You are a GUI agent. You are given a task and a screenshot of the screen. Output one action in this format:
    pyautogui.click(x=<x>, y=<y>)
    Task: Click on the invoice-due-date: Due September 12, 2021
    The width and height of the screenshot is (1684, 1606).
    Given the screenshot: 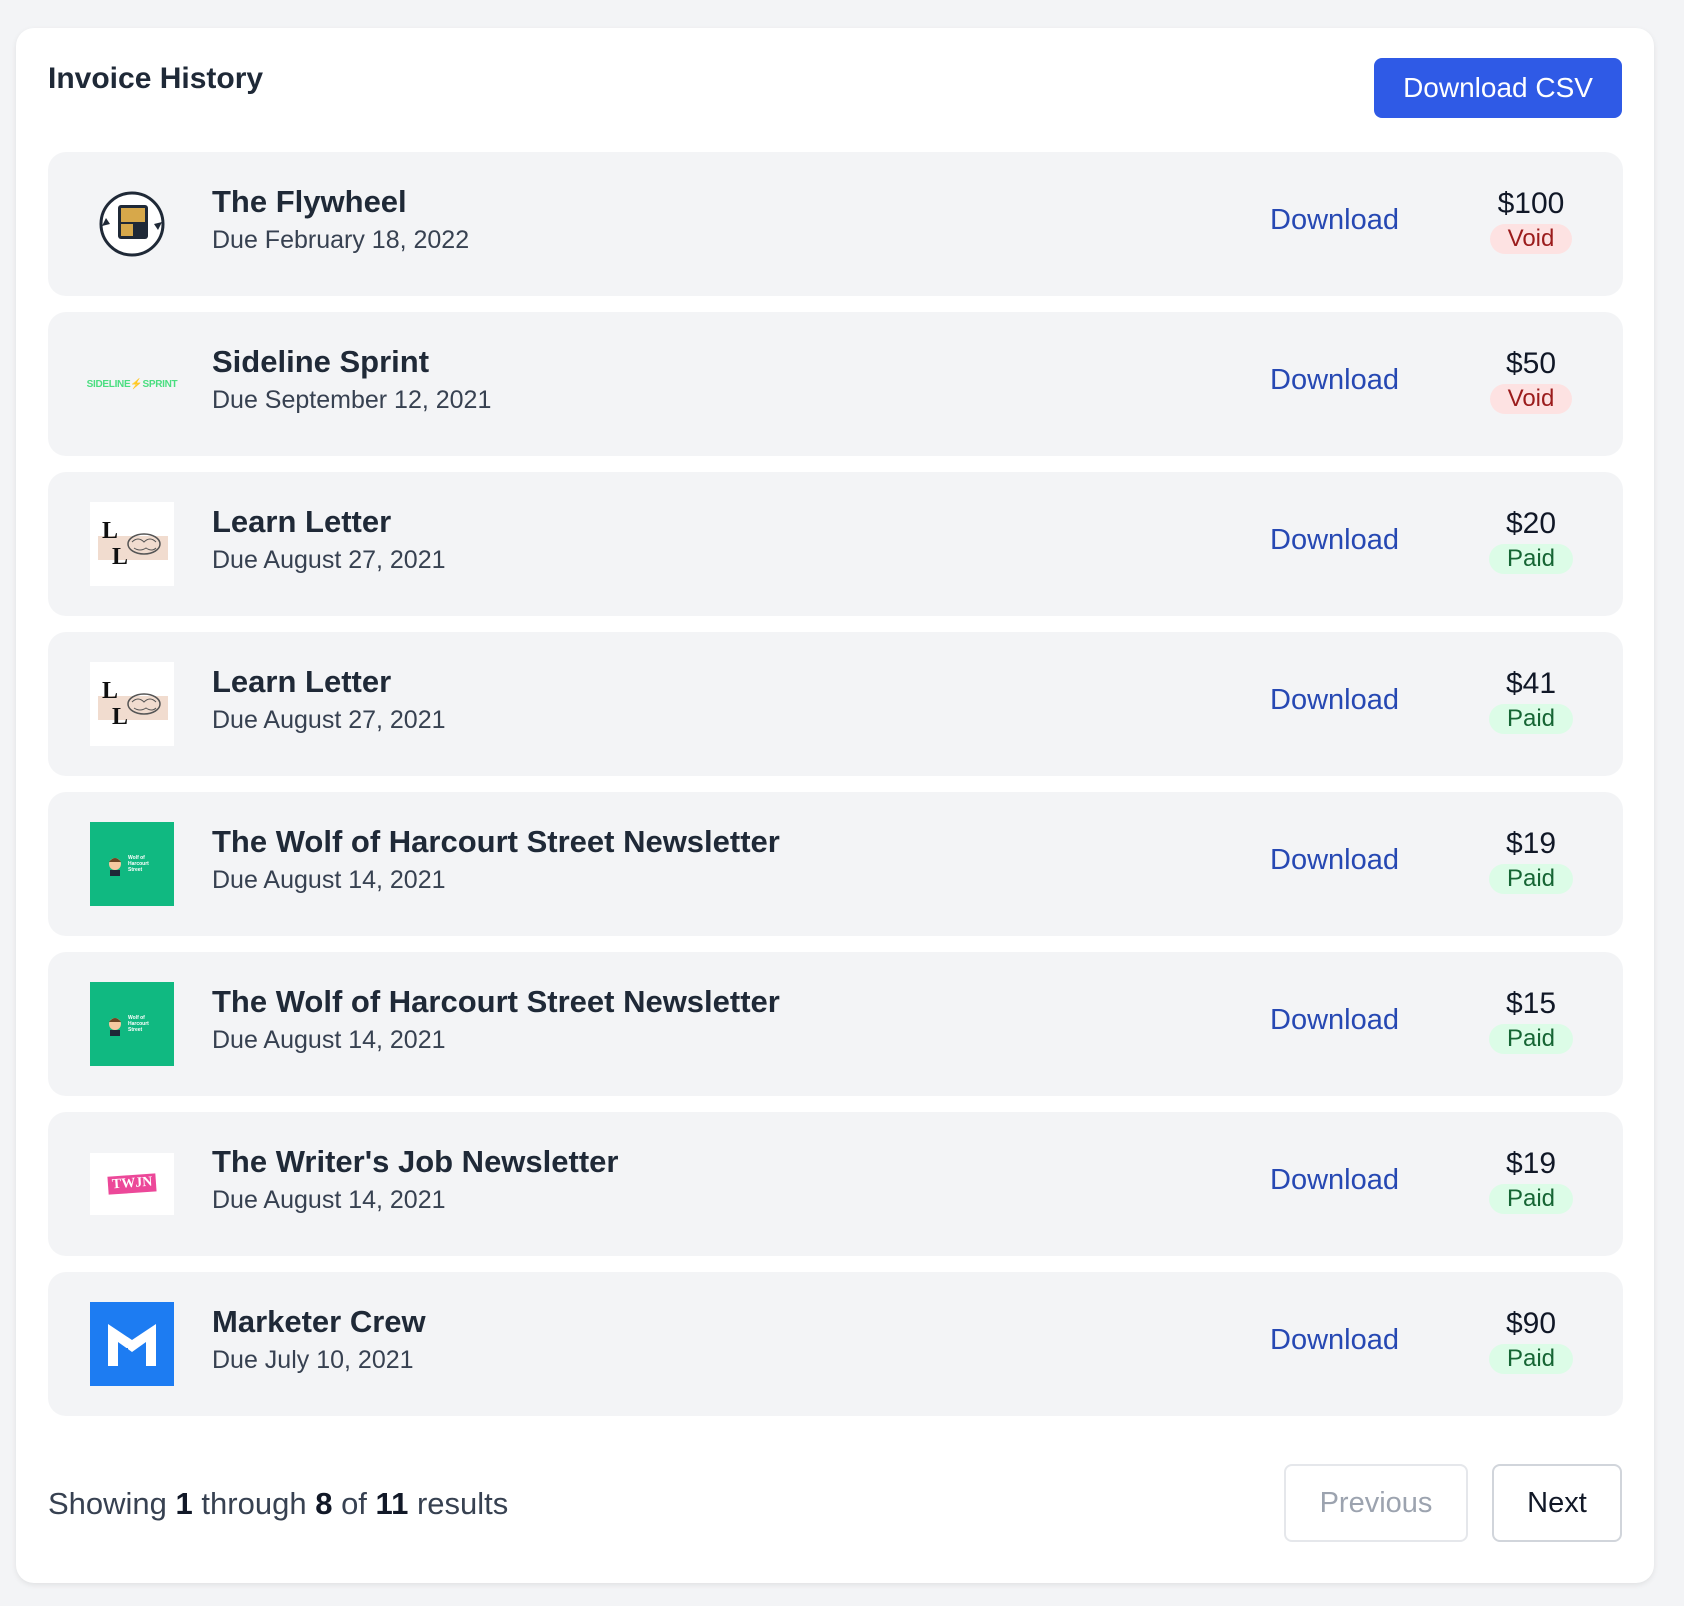 What is the action you would take?
    pyautogui.click(x=352, y=400)
    